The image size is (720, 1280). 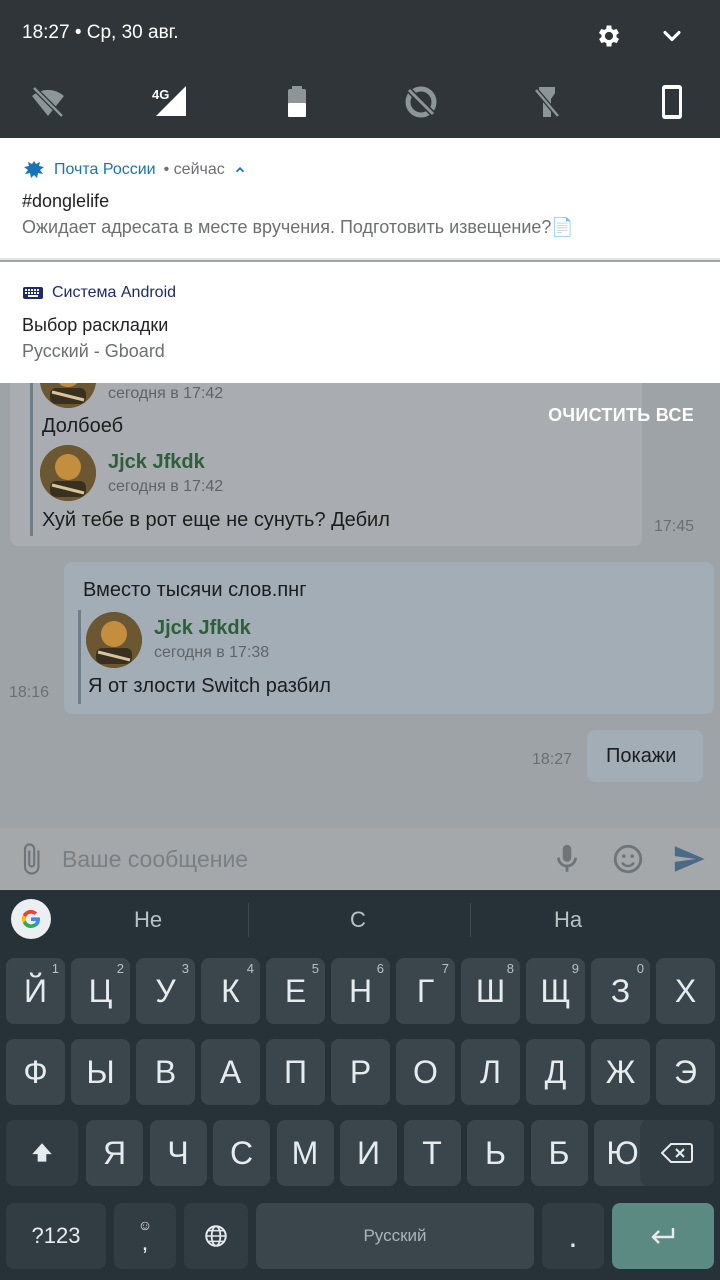 I want to click on key-r2-6: О, so click(x=425, y=1072).